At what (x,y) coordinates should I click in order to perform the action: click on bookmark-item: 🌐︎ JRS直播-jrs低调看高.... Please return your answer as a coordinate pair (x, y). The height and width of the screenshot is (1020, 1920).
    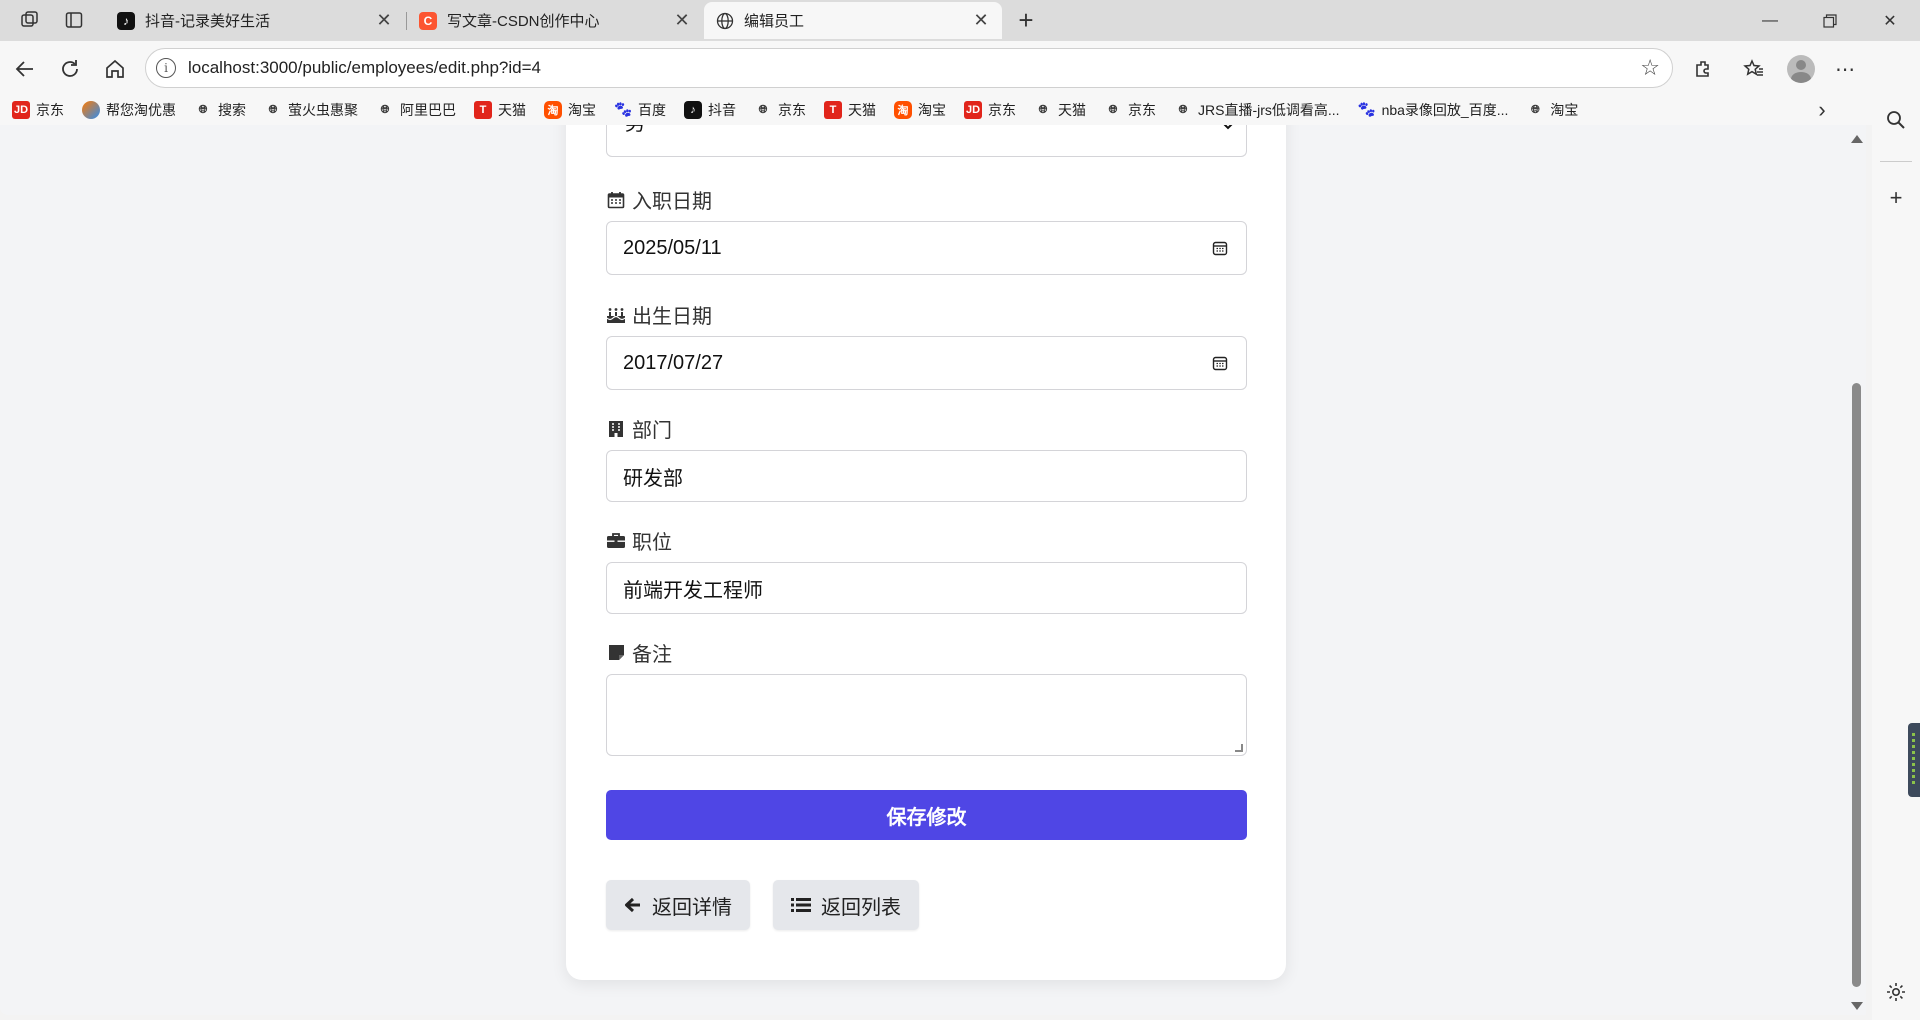
    Looking at the image, I should click on (1257, 110).